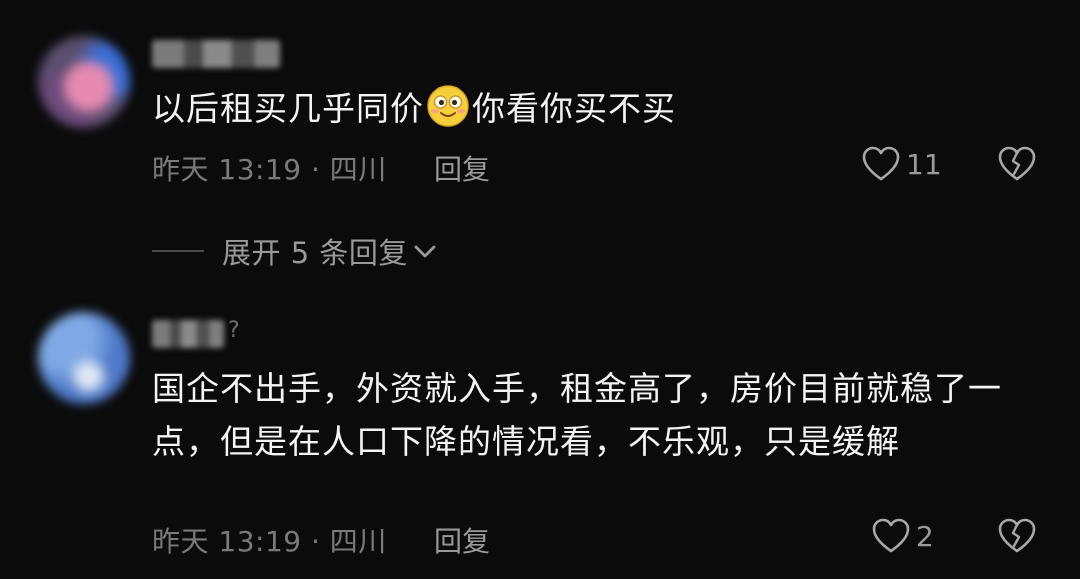  I want to click on username-suffix: ?, so click(234, 330).